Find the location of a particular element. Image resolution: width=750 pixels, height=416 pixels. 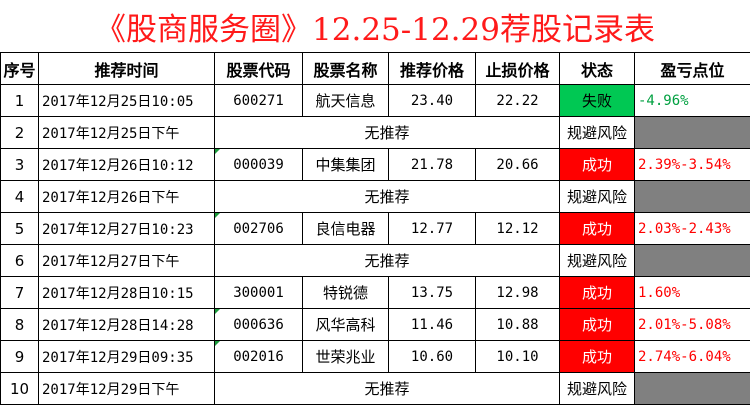

row-stop: 20.66 is located at coordinates (517, 164).